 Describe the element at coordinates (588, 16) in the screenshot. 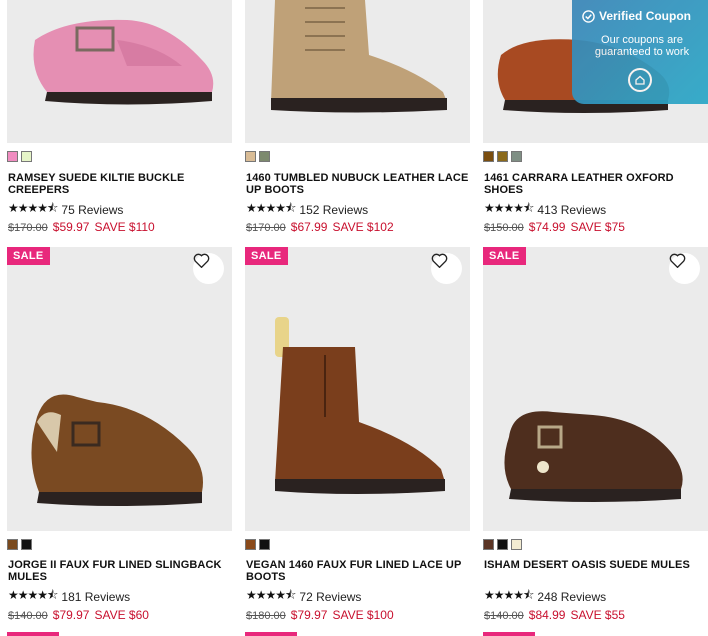

I see `check-circle-icon` at that location.